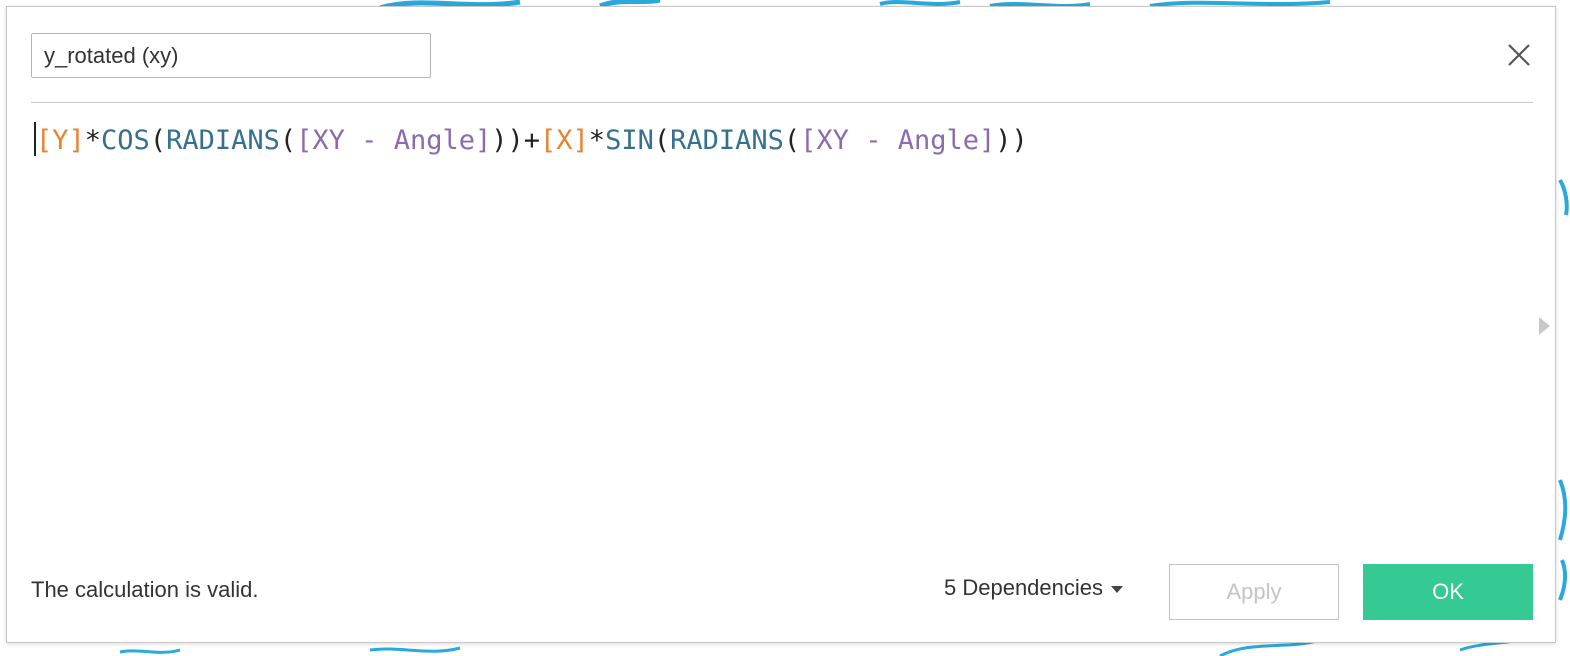 The width and height of the screenshot is (1570, 656). I want to click on ok-button: OK, so click(1448, 592).